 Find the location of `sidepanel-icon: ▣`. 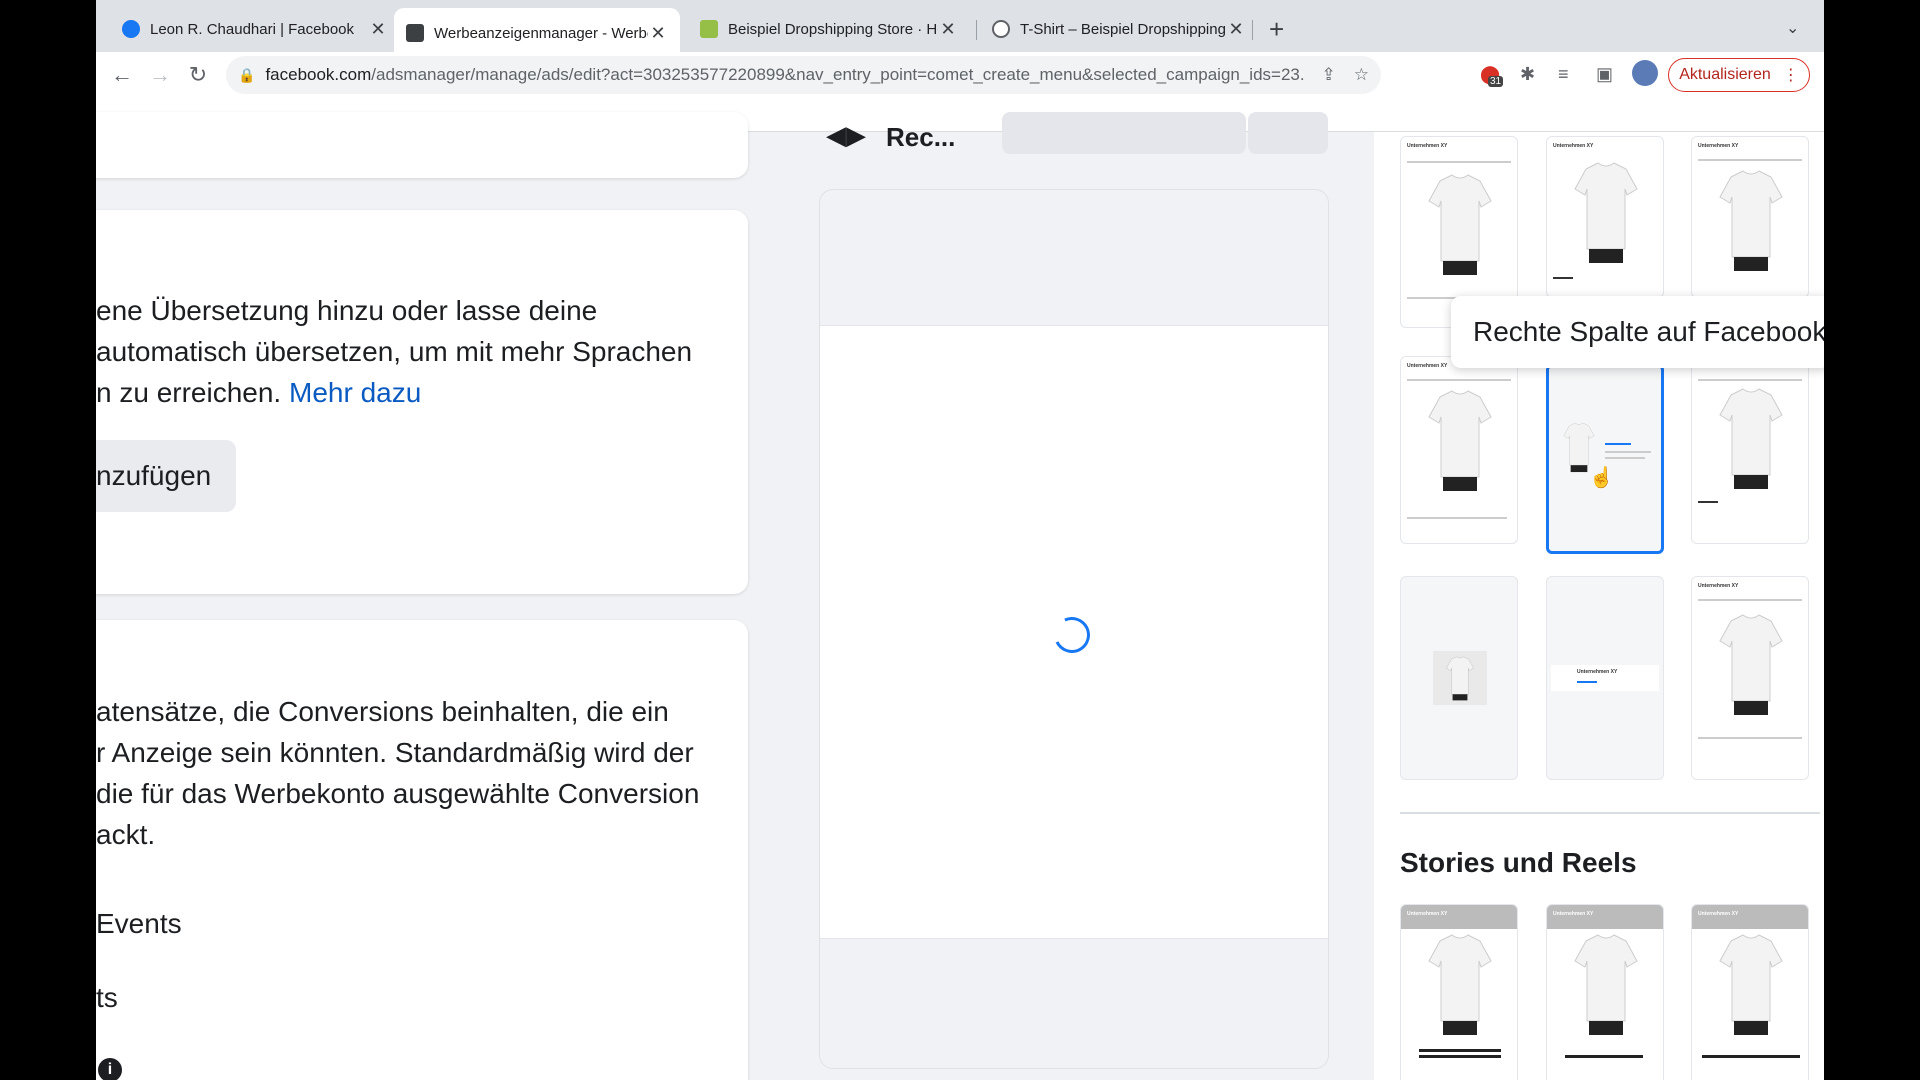

sidepanel-icon: ▣ is located at coordinates (1604, 74).